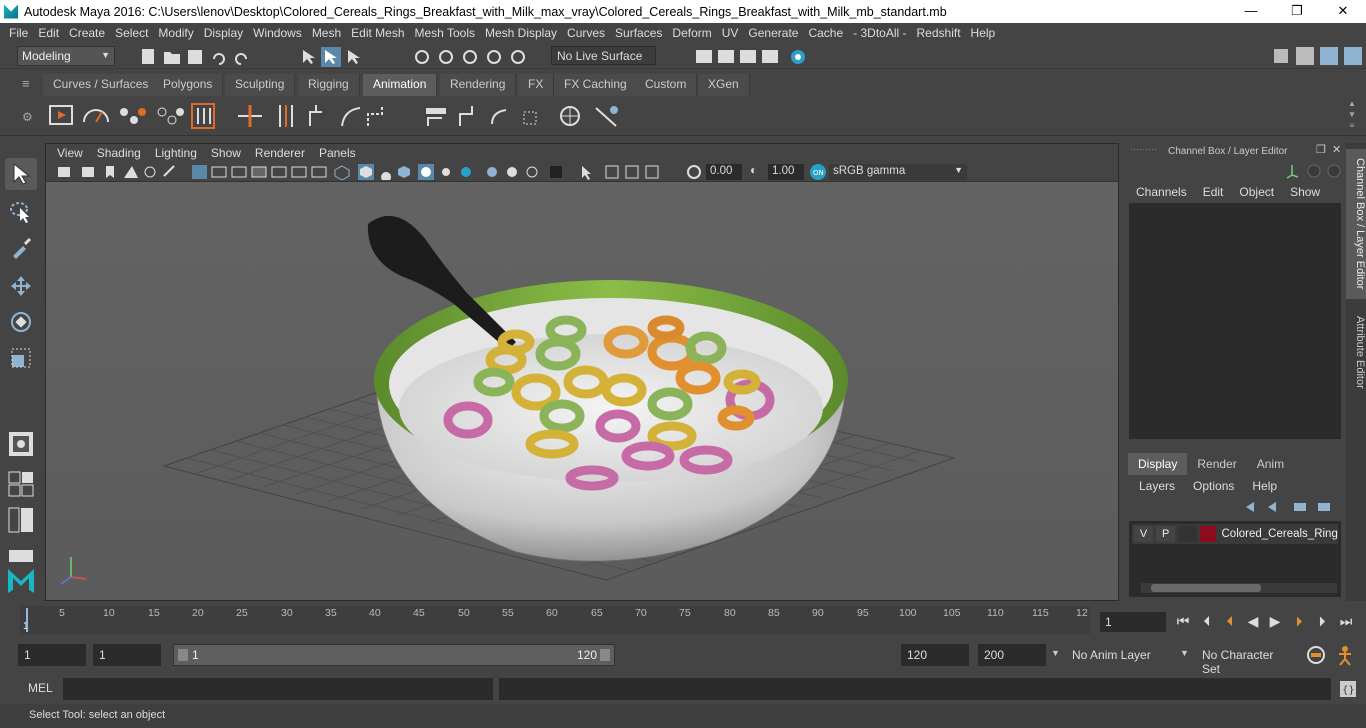 Image resolution: width=1366 pixels, height=728 pixels. I want to click on range-start-handle, so click(183, 655).